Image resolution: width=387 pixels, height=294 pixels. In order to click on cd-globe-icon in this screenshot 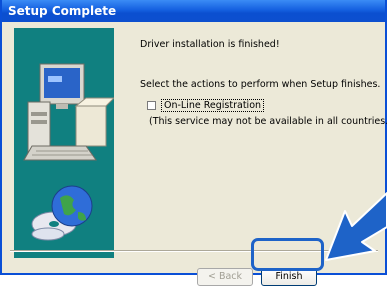, I will do `click(62, 213)`.